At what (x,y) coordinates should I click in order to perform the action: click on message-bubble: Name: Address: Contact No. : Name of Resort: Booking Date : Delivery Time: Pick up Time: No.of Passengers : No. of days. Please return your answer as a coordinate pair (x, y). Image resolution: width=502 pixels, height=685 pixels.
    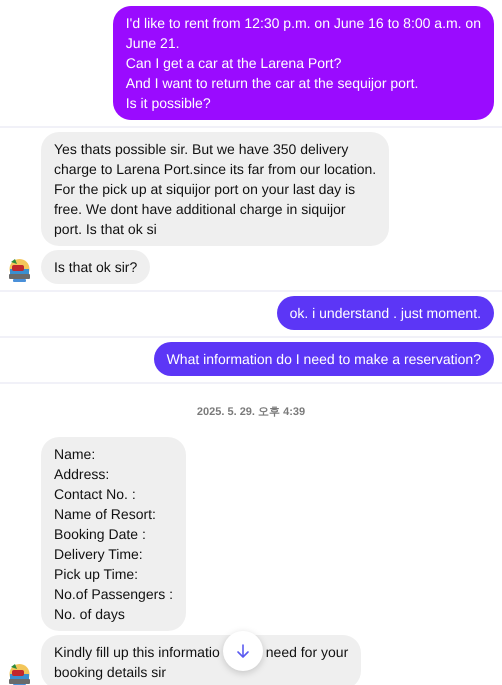
    Looking at the image, I should click on (113, 534).